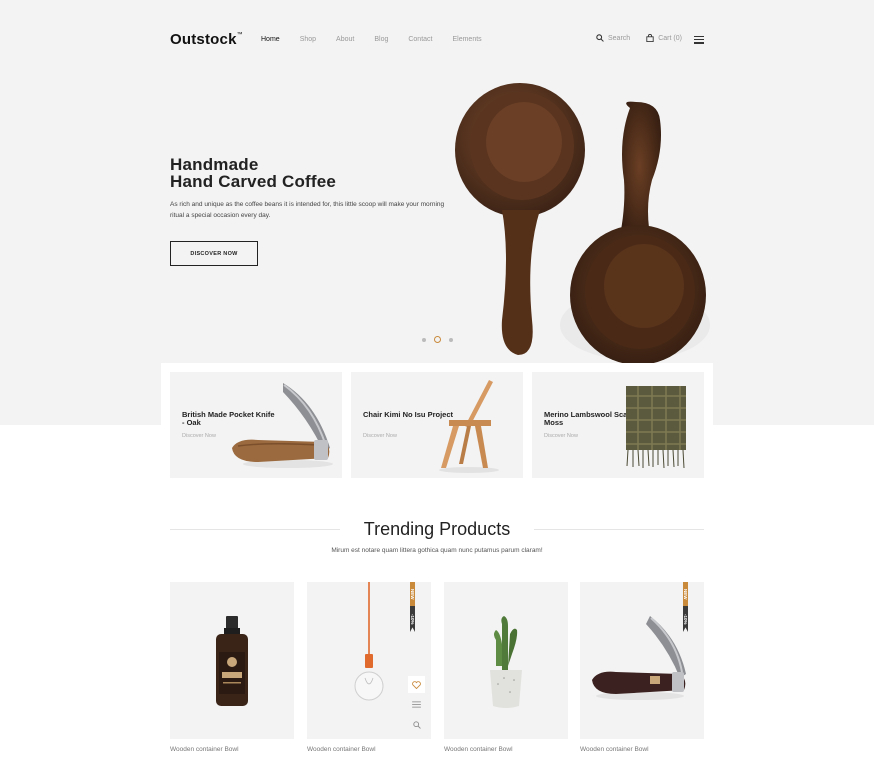 This screenshot has height=760, width=874. Describe the element at coordinates (345, 39) in the screenshot. I see `nav-about: About` at that location.